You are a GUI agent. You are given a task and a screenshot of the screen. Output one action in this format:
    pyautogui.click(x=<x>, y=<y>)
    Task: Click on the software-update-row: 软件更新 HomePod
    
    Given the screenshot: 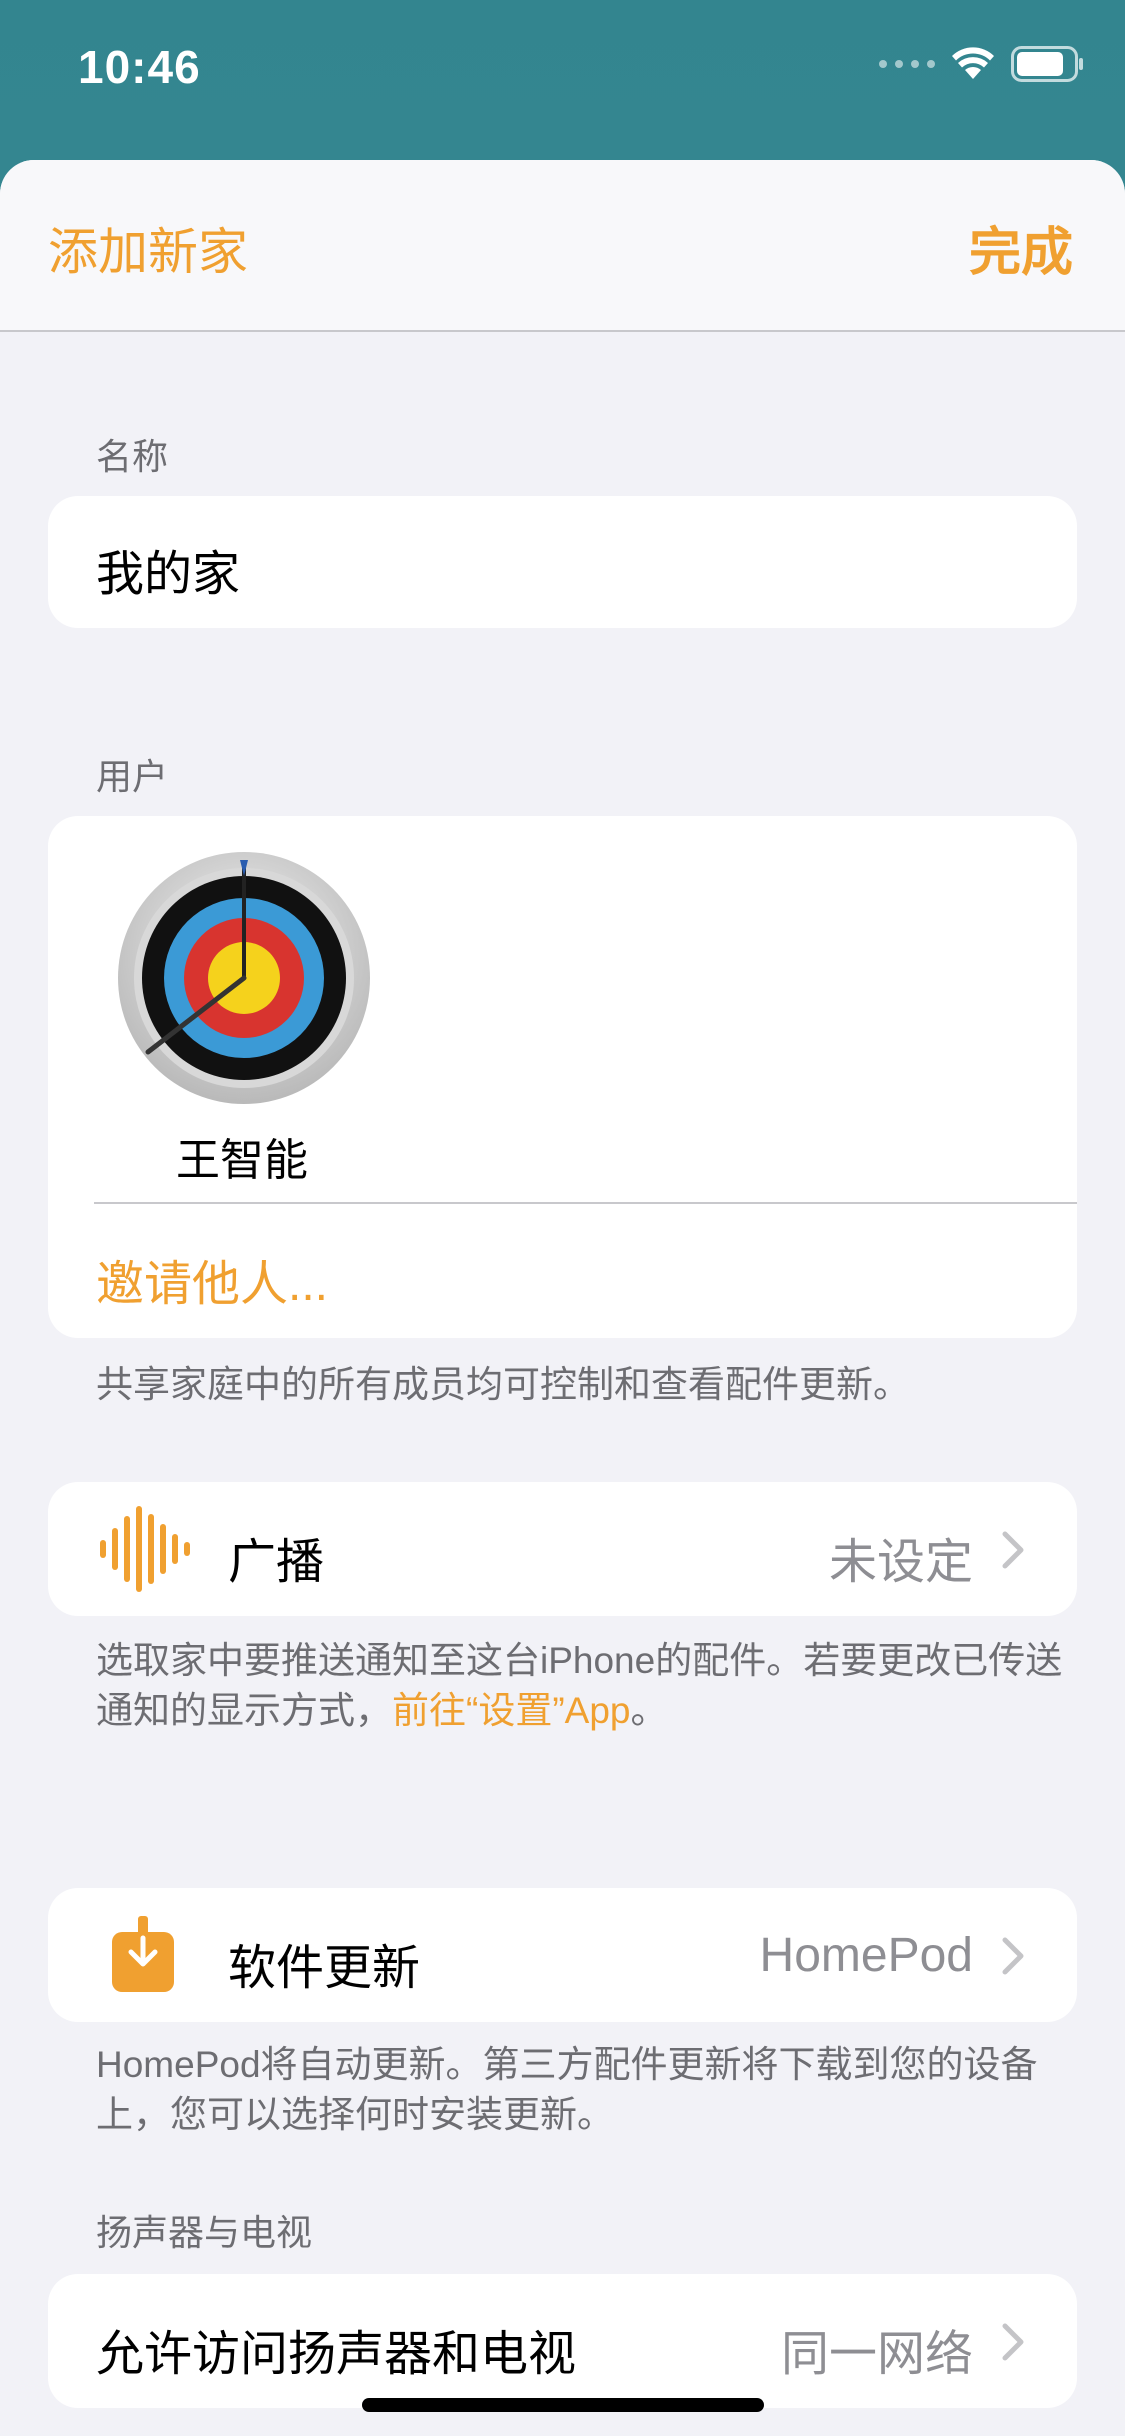 What is the action you would take?
    pyautogui.click(x=562, y=1955)
    